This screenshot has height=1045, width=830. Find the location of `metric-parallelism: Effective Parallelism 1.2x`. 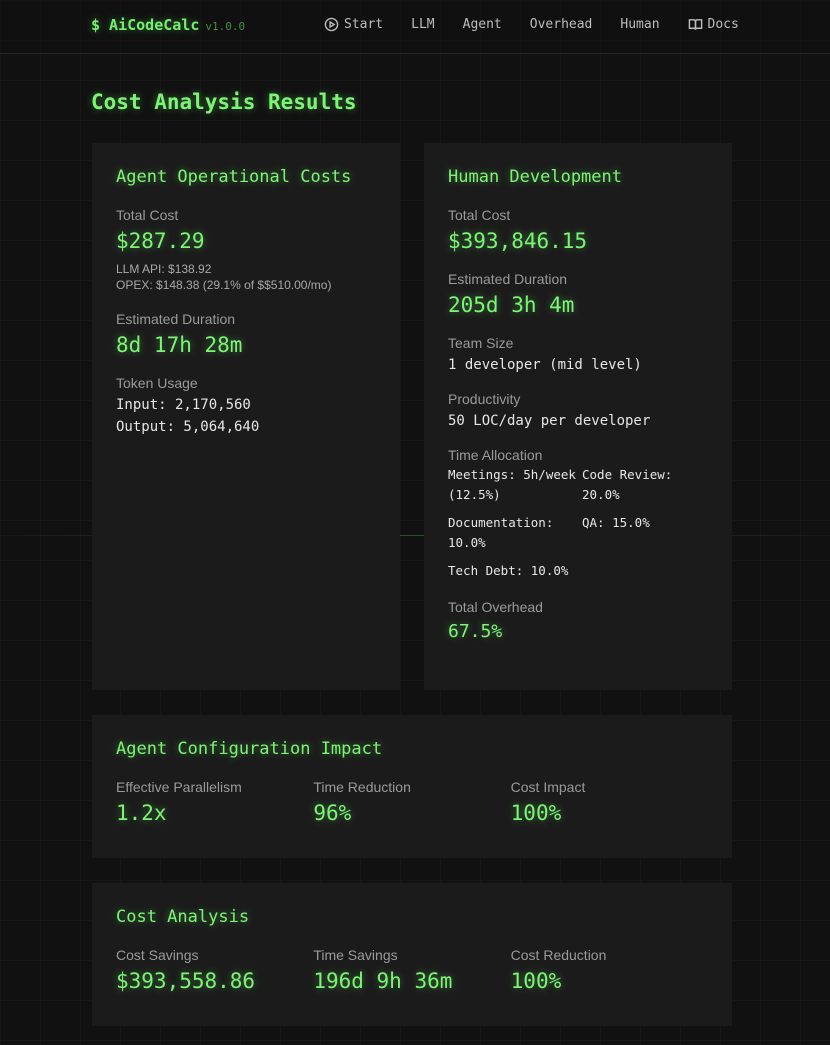

metric-parallelism: Effective Parallelism 1.2x is located at coordinates (214, 802).